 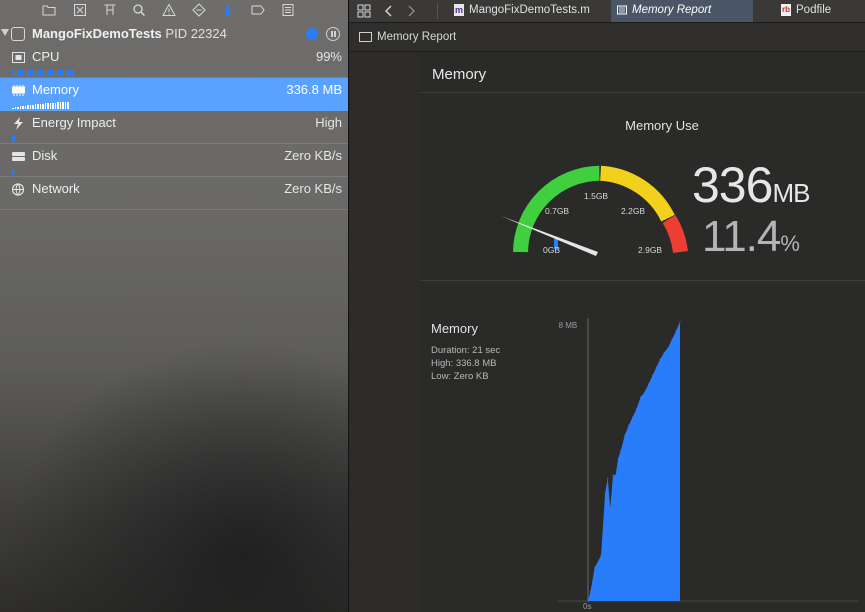 What do you see at coordinates (328, 122) in the screenshot?
I see `gauge-value: High` at bounding box center [328, 122].